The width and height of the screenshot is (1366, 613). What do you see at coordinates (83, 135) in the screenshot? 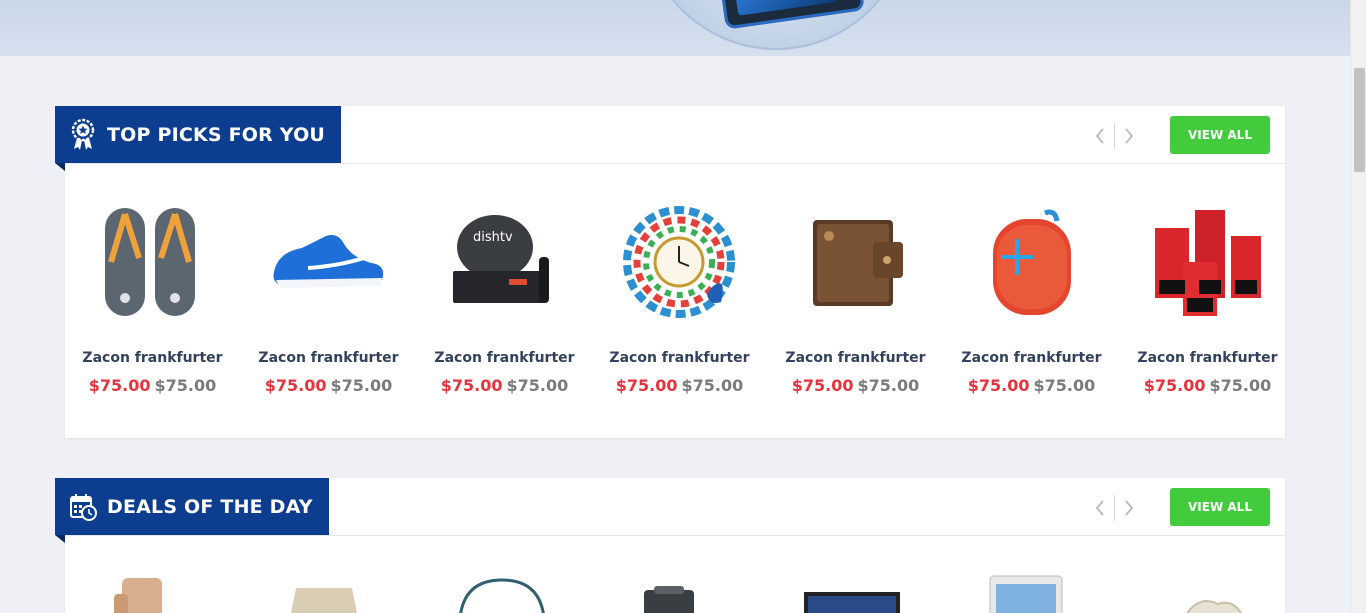
I see `award-badge-icon` at bounding box center [83, 135].